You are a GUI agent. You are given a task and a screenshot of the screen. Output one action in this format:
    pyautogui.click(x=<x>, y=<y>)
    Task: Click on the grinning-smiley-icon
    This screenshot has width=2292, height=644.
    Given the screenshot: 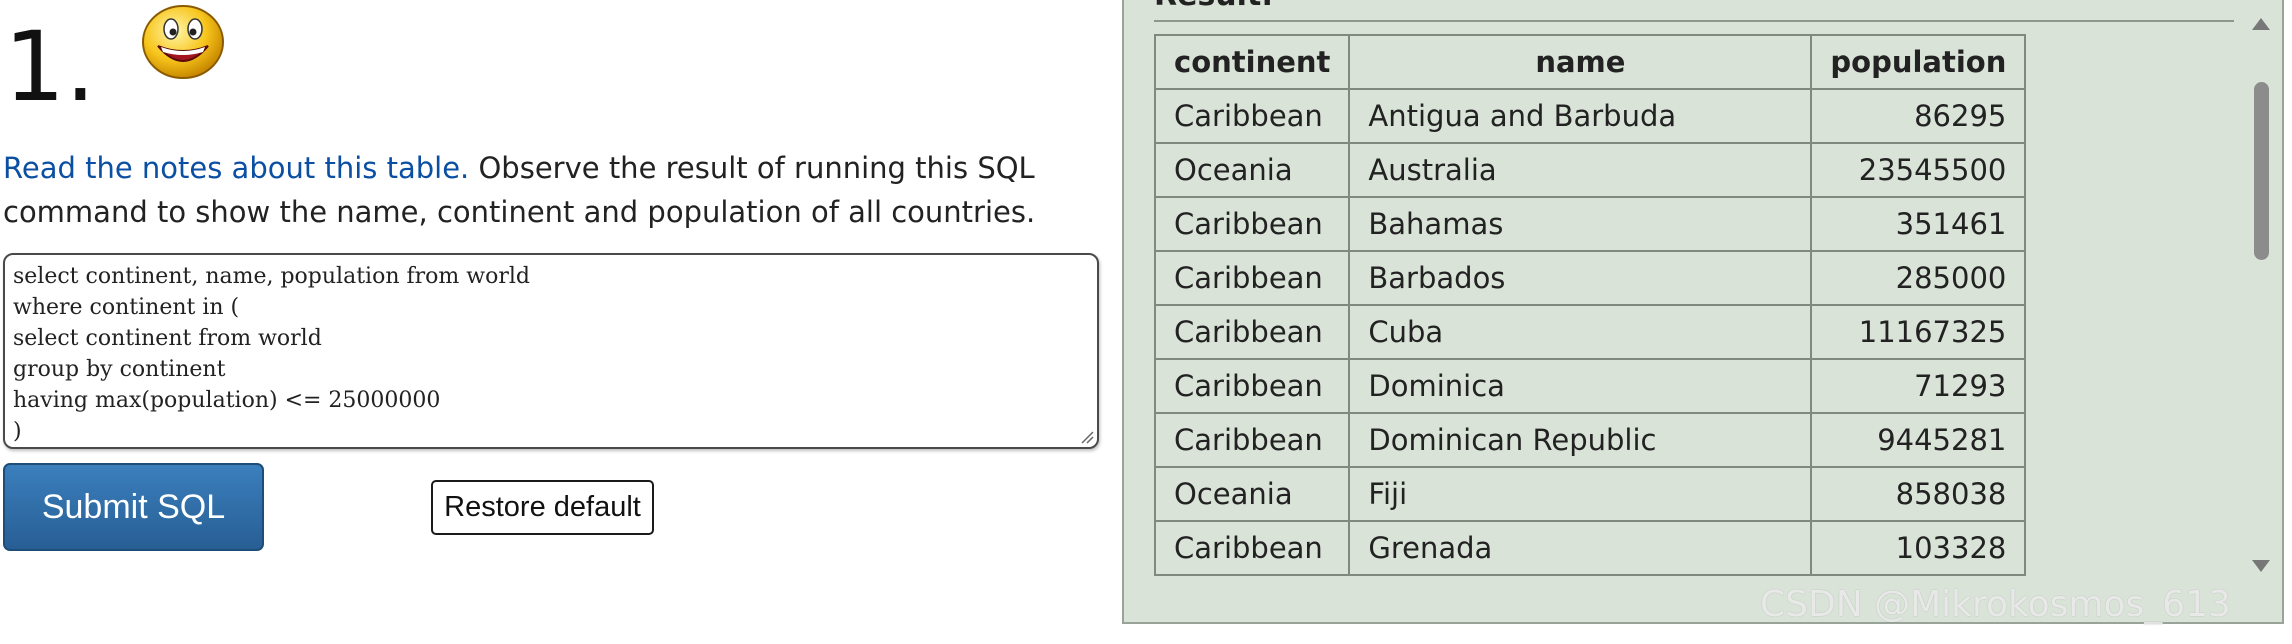 What is the action you would take?
    pyautogui.click(x=183, y=42)
    